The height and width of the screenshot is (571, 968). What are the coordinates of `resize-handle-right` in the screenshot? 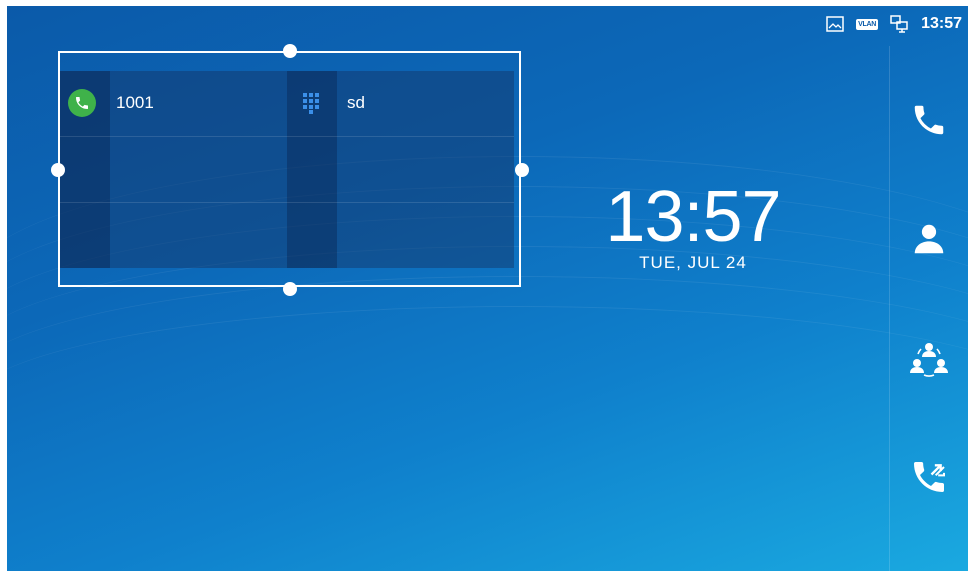 It's located at (522, 170).